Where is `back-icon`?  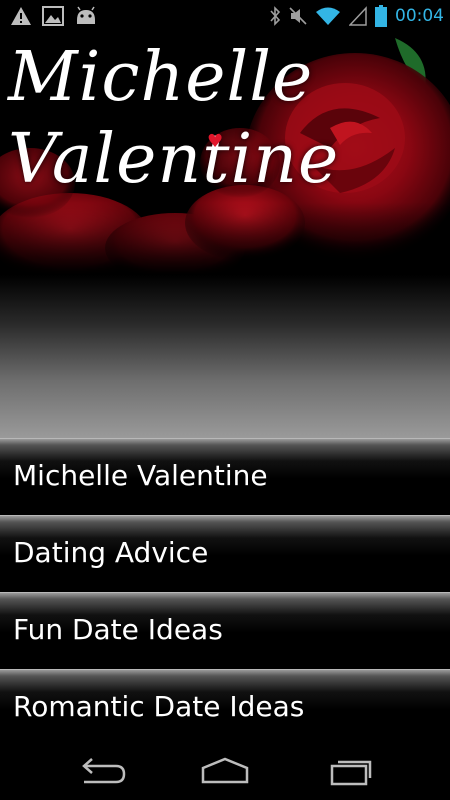 back-icon is located at coordinates (104, 771).